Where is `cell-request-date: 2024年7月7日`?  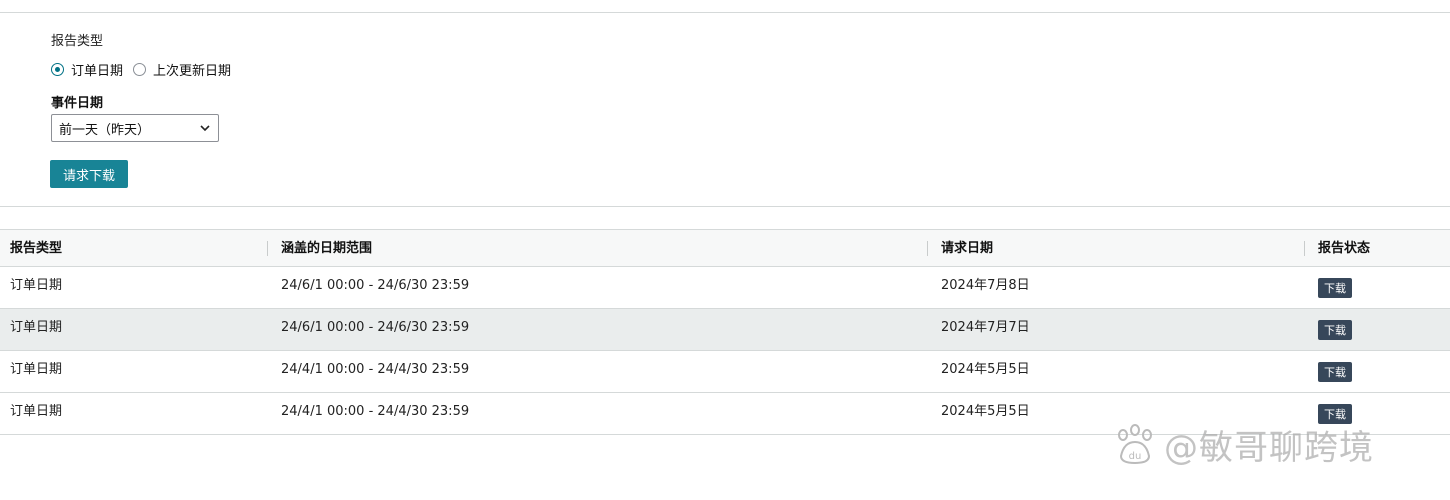
cell-request-date: 2024年7月7日 is located at coordinates (985, 327).